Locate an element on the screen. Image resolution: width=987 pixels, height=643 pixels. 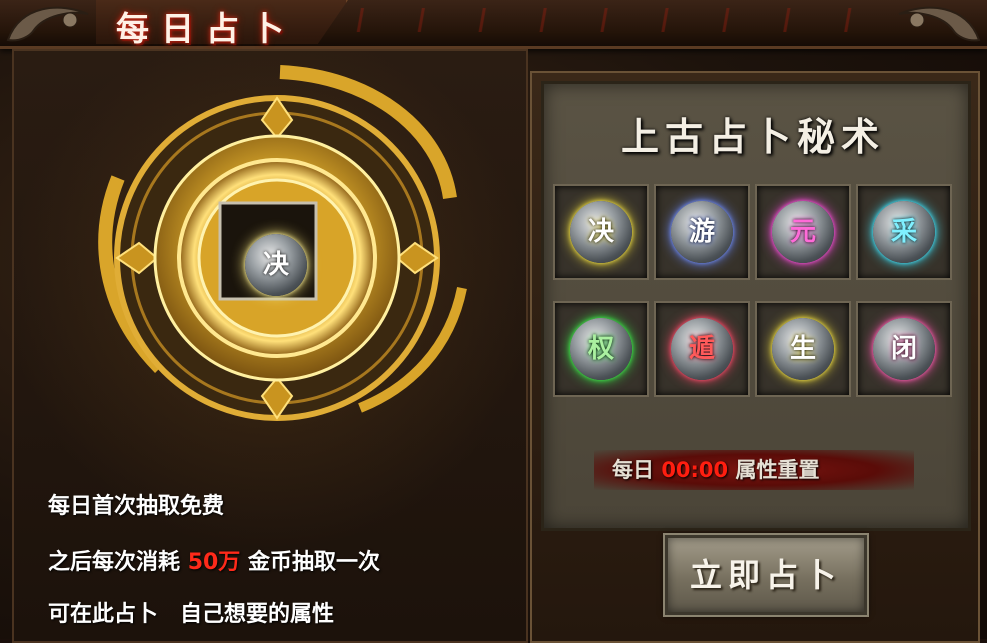
rune-stone-icon: 游 is located at coordinates (702, 232).